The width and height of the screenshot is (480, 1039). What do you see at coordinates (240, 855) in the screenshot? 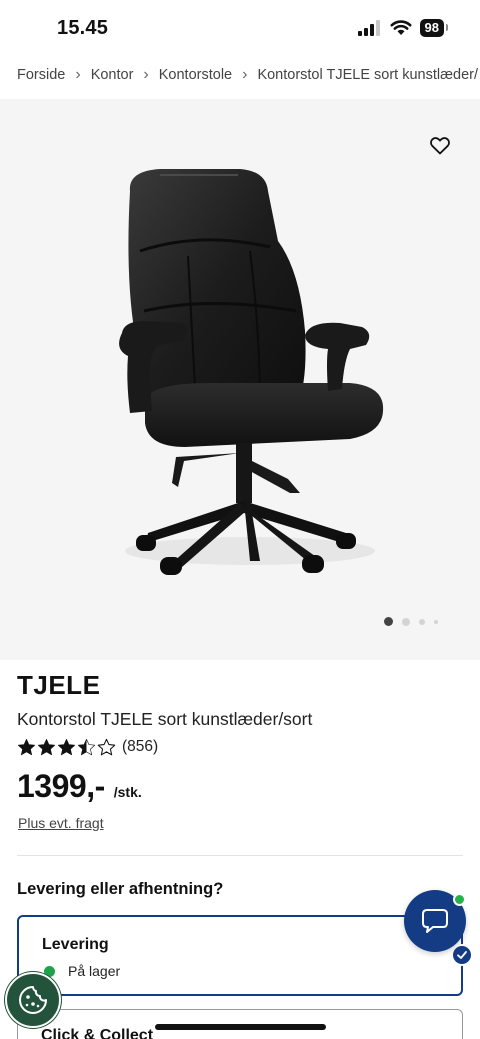
I see `divider` at bounding box center [240, 855].